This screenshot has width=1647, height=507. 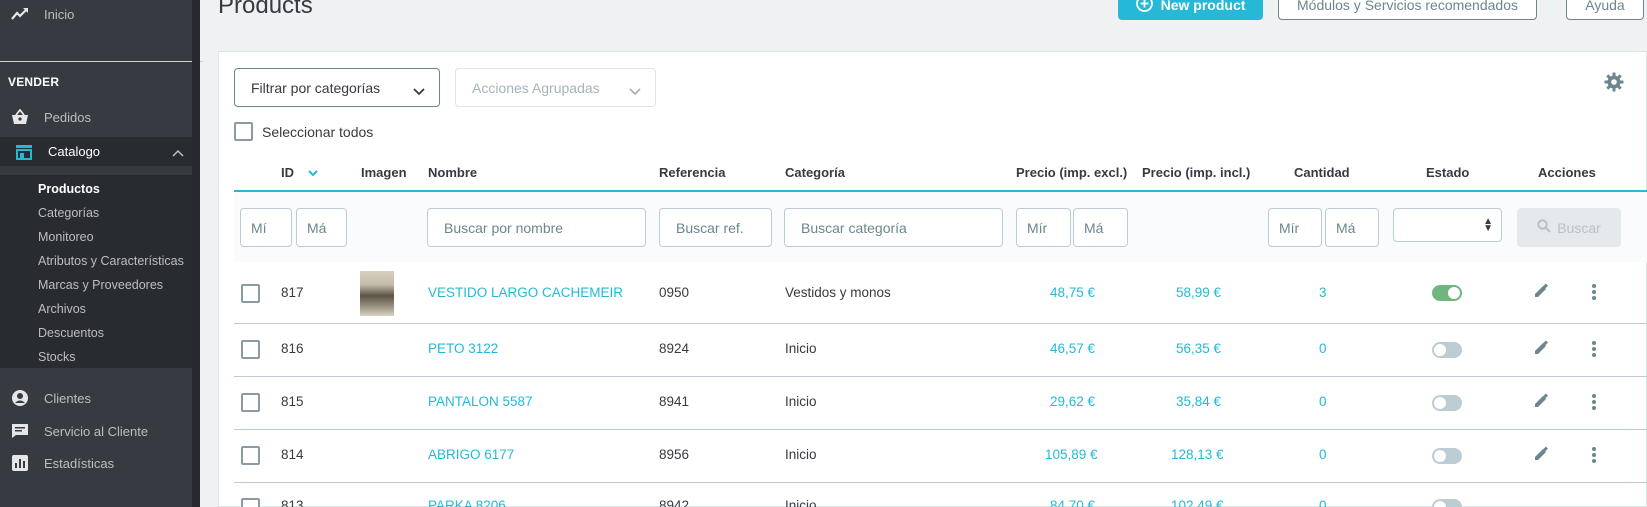 What do you see at coordinates (1198, 292) in the screenshot?
I see `row-price-incl: 58,99 €` at bounding box center [1198, 292].